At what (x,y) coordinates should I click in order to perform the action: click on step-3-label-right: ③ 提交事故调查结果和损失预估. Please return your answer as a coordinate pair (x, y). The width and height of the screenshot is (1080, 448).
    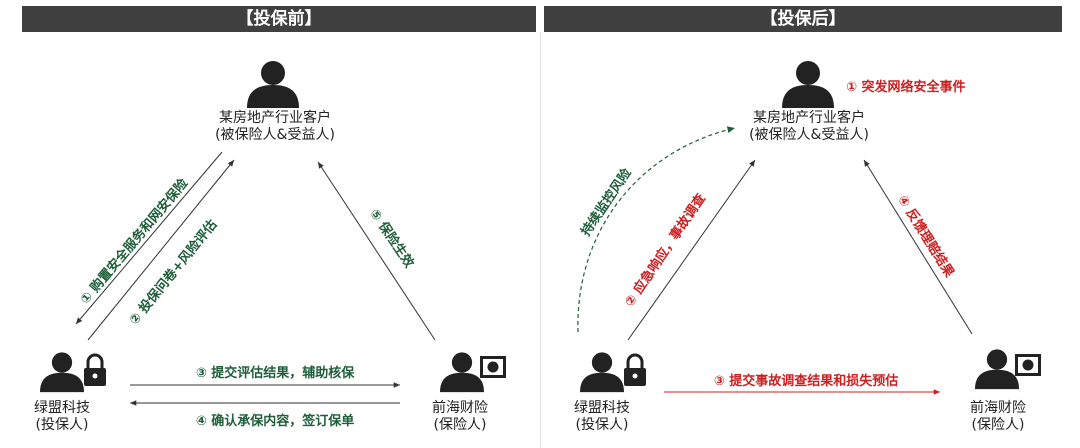
    Looking at the image, I should click on (806, 381).